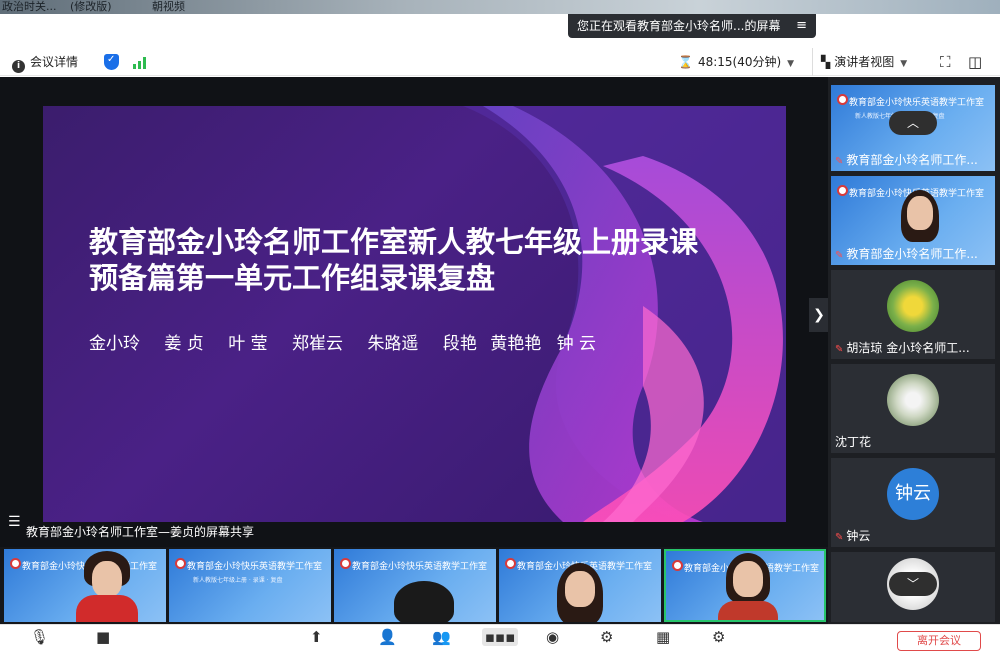 The image size is (1000, 651). I want to click on participant-tile: 教育部金小玲快乐英语教学工作室 新人教版七年级上册 · 录课 · 复盘, so click(250, 585).